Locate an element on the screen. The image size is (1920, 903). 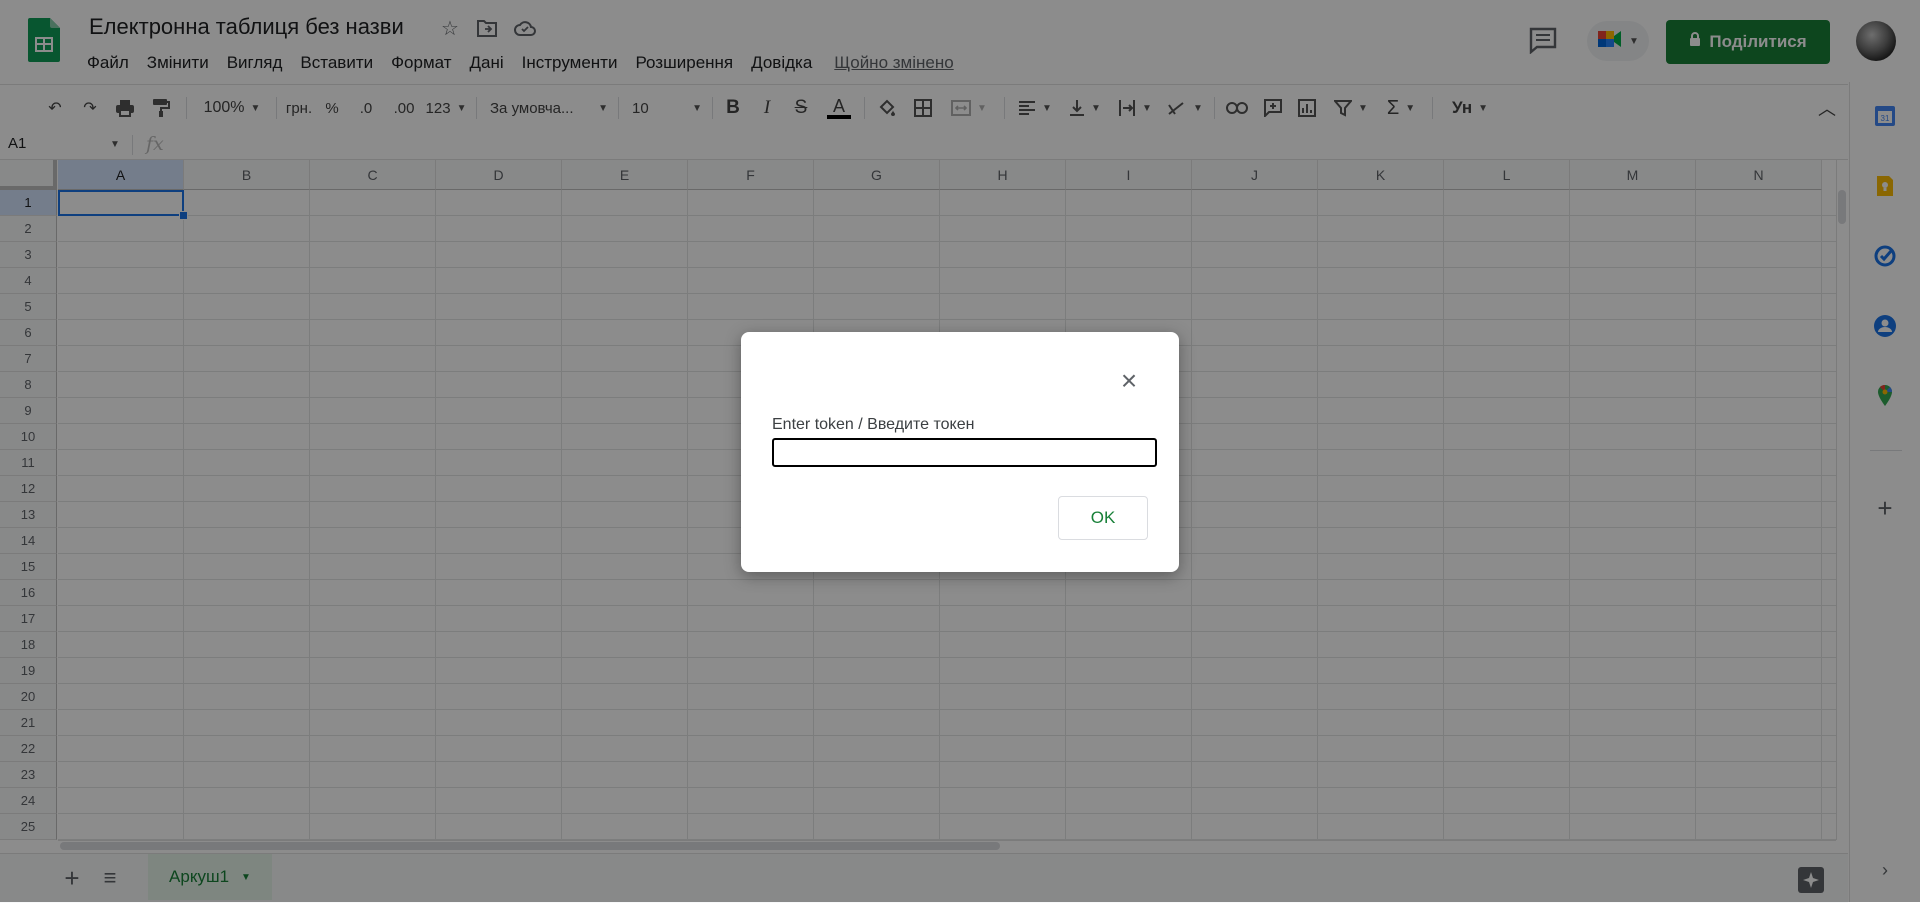
ok-button: OK is located at coordinates (1103, 518).